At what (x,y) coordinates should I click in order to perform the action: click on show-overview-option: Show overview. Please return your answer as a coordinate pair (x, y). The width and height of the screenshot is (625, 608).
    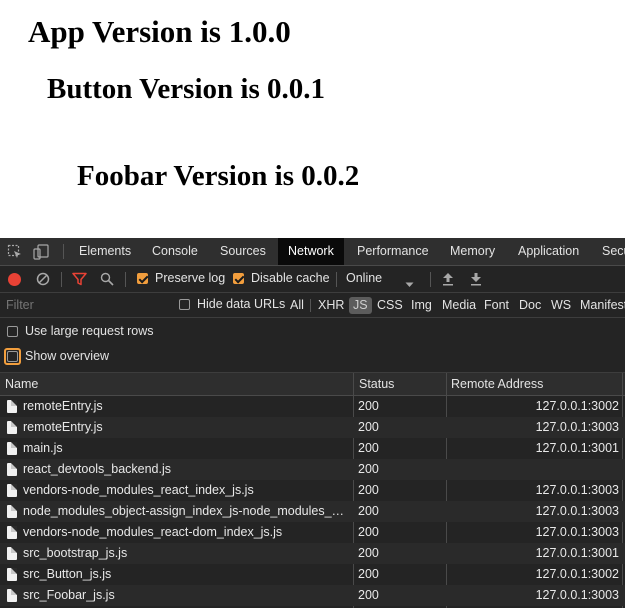
    Looking at the image, I should click on (312, 357).